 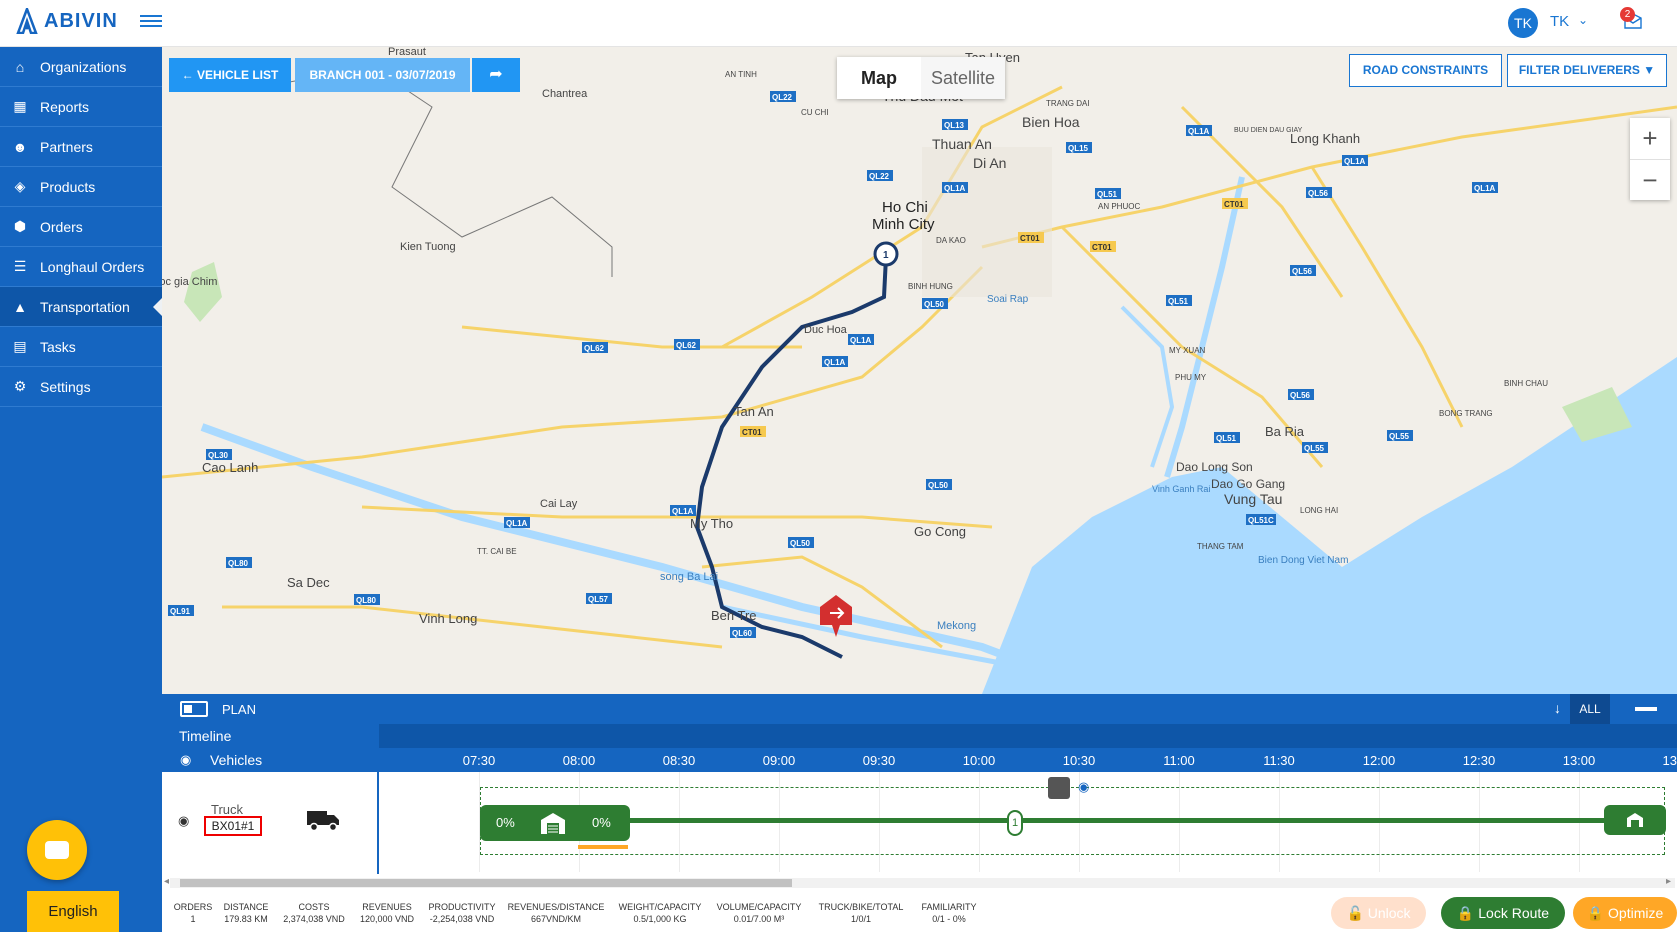 What do you see at coordinates (81, 347) in the screenshot?
I see `sidebar-item-tasks: ▤ Tasks` at bounding box center [81, 347].